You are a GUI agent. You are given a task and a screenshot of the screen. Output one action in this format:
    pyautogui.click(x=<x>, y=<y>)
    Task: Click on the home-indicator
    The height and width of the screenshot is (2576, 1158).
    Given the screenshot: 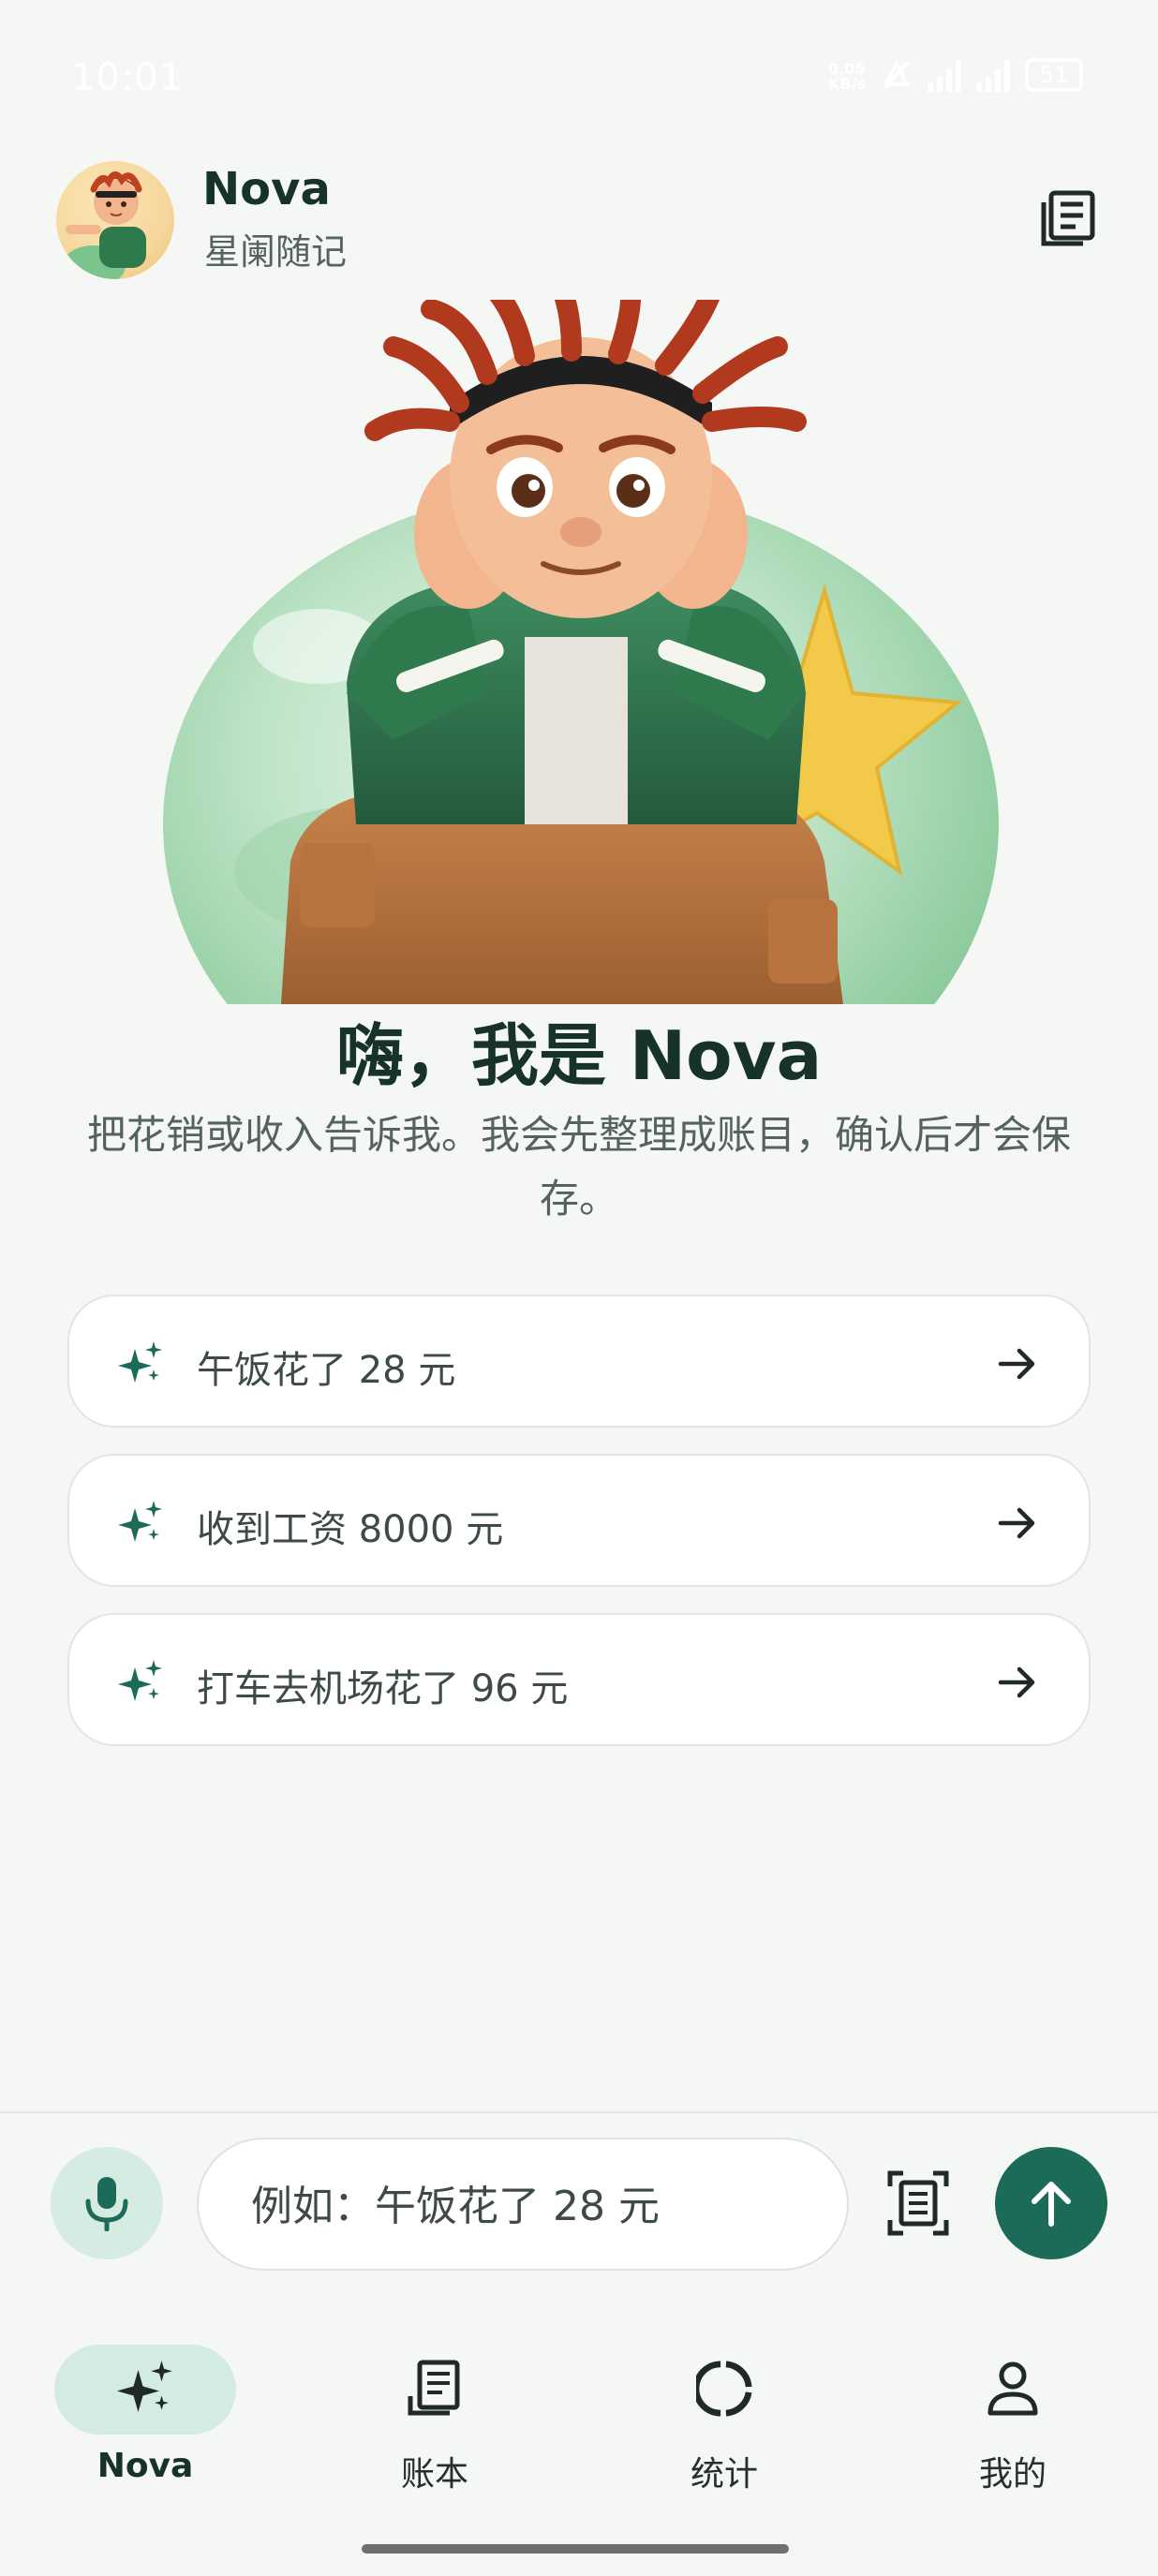 What is the action you would take?
    pyautogui.click(x=576, y=2549)
    